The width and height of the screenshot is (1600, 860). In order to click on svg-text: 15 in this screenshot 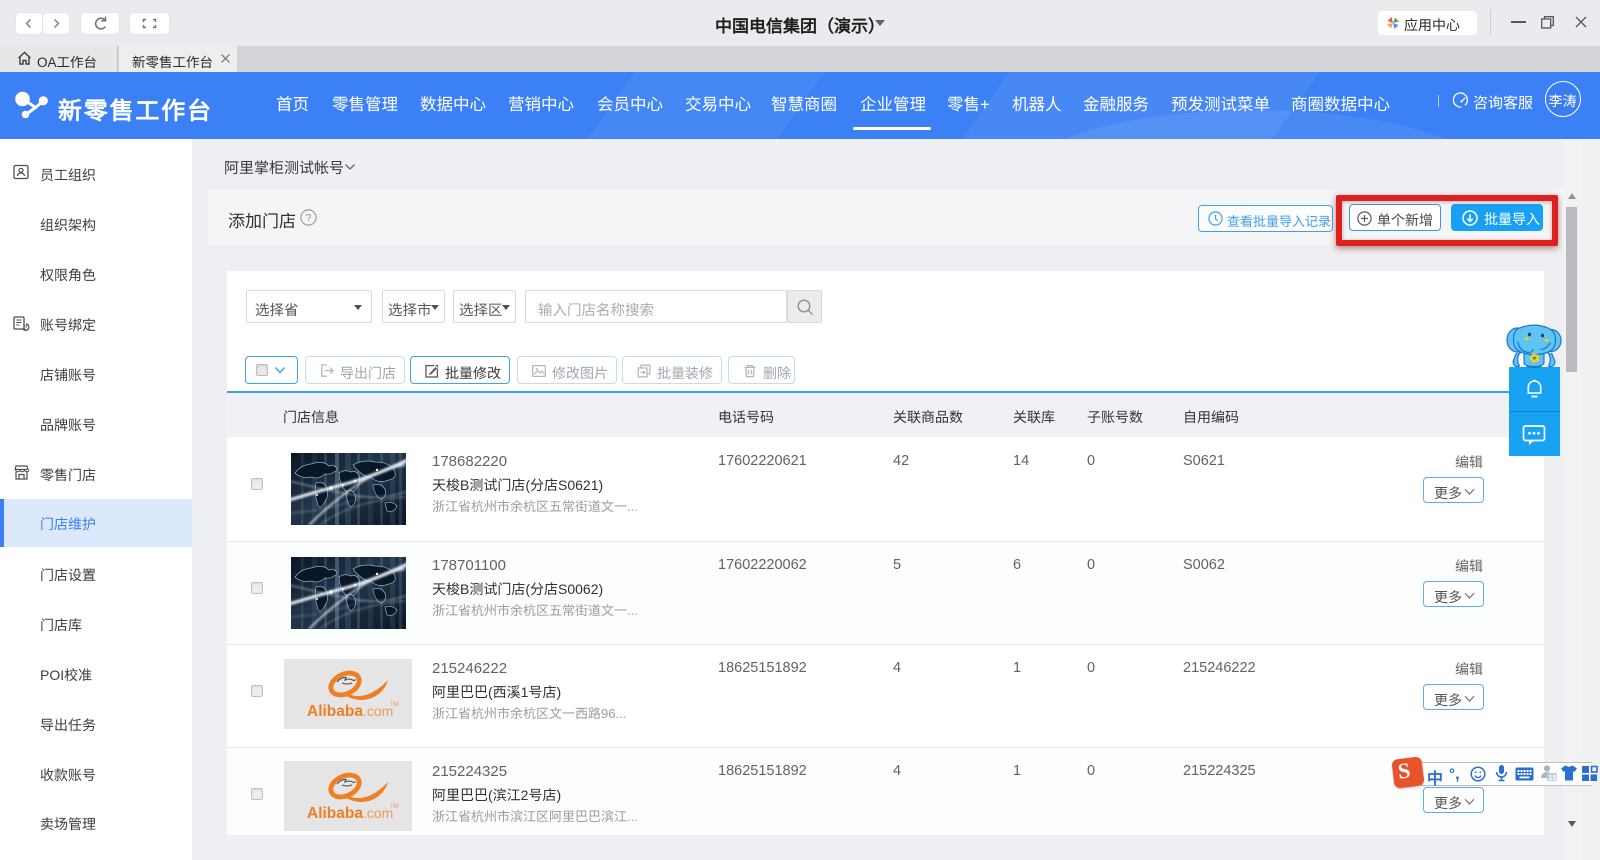, I will do `click(1553, 777)`.